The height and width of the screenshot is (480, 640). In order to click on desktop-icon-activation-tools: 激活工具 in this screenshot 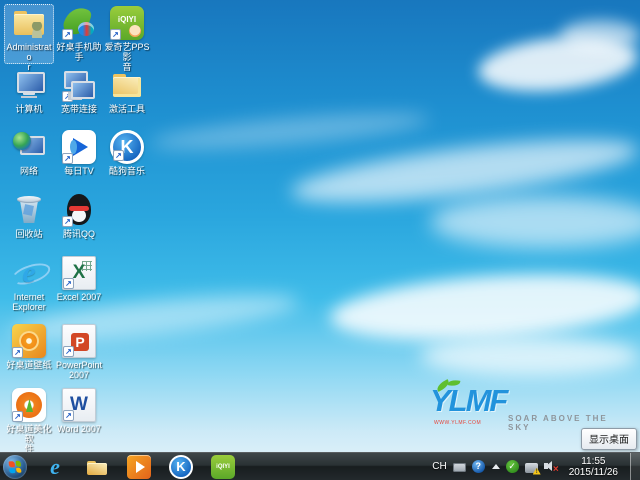, I will do `click(127, 96)`.